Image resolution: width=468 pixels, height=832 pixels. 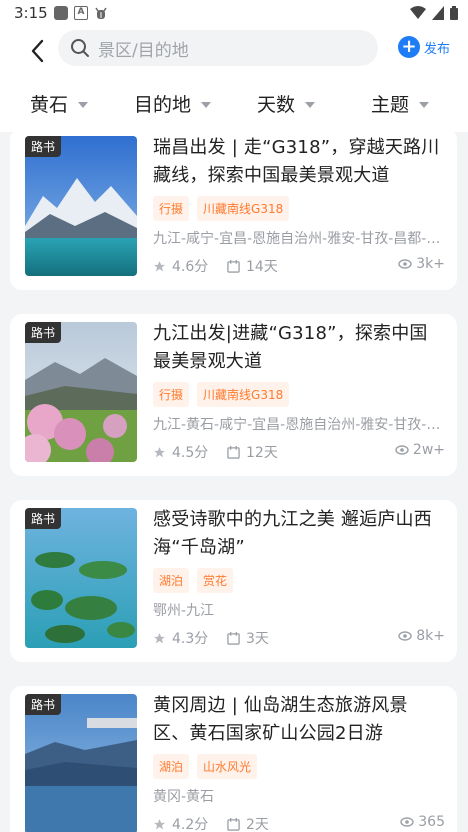 I want to click on views: 365, so click(x=422, y=822).